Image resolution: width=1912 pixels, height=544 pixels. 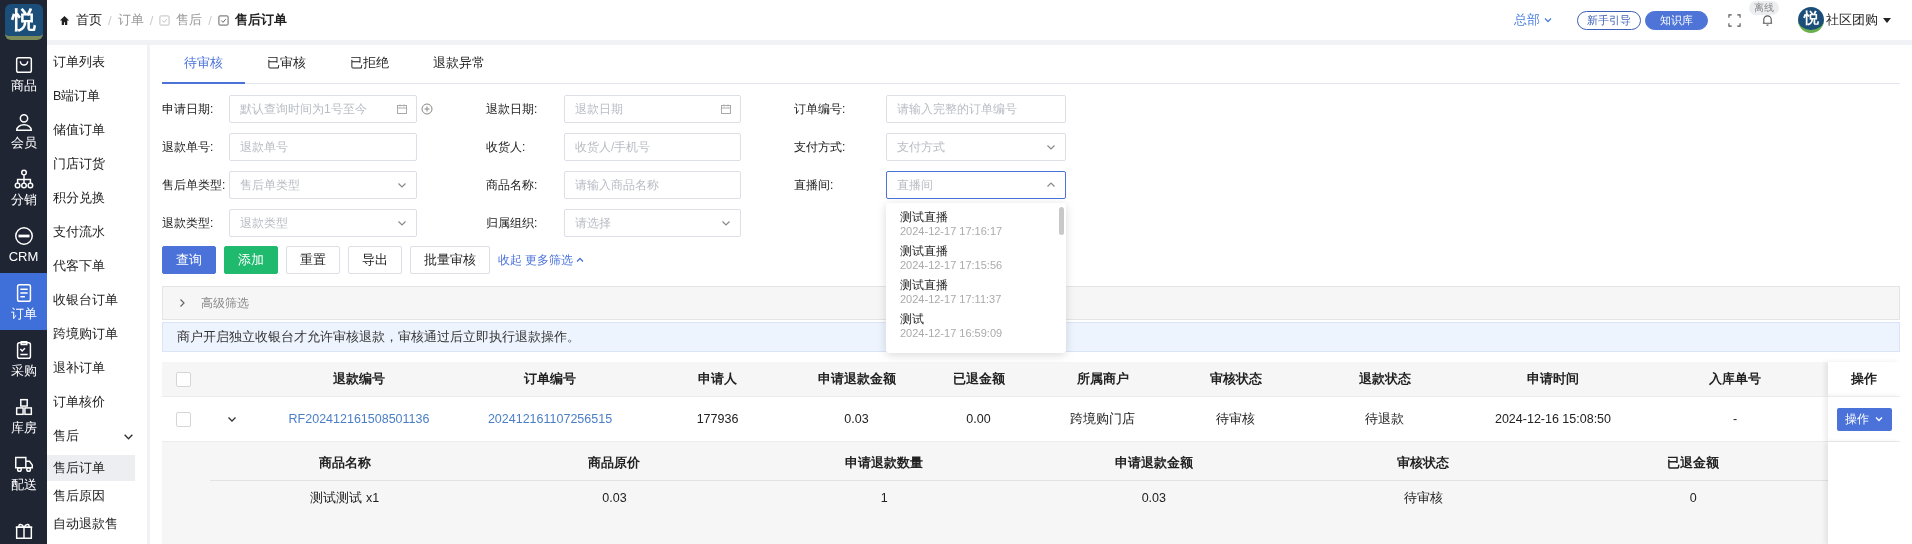 I want to click on column-header: 申请时间, so click(x=1553, y=379).